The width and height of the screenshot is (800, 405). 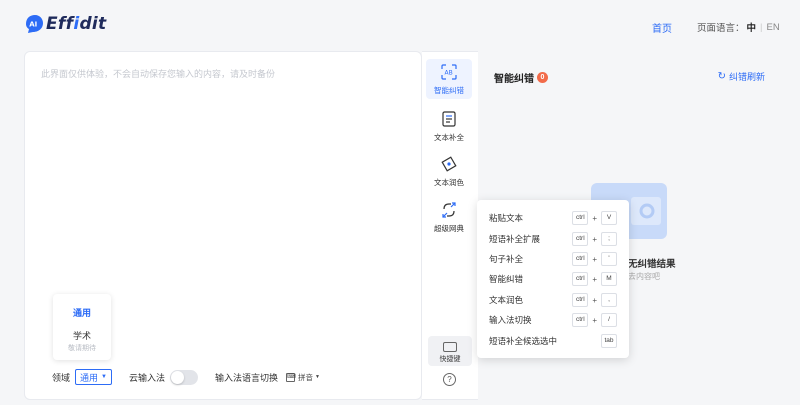 I want to click on editor-bottom-bar: 领域 通用 ▼ 云输入法 输入法语言切换 ⌨ 拼音 ▼, so click(x=186, y=377).